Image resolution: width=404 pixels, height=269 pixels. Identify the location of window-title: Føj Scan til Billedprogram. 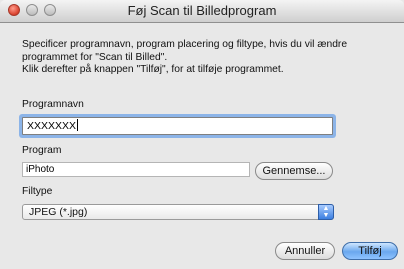
(202, 10).